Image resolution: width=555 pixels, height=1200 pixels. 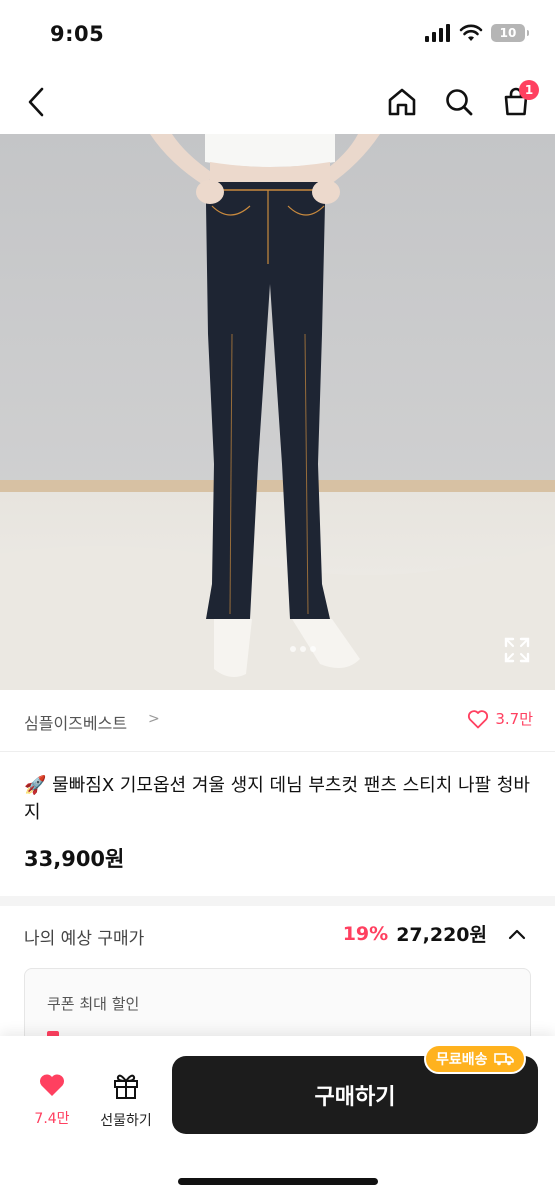 I want to click on like-button: 7.4만, so click(x=52, y=1100).